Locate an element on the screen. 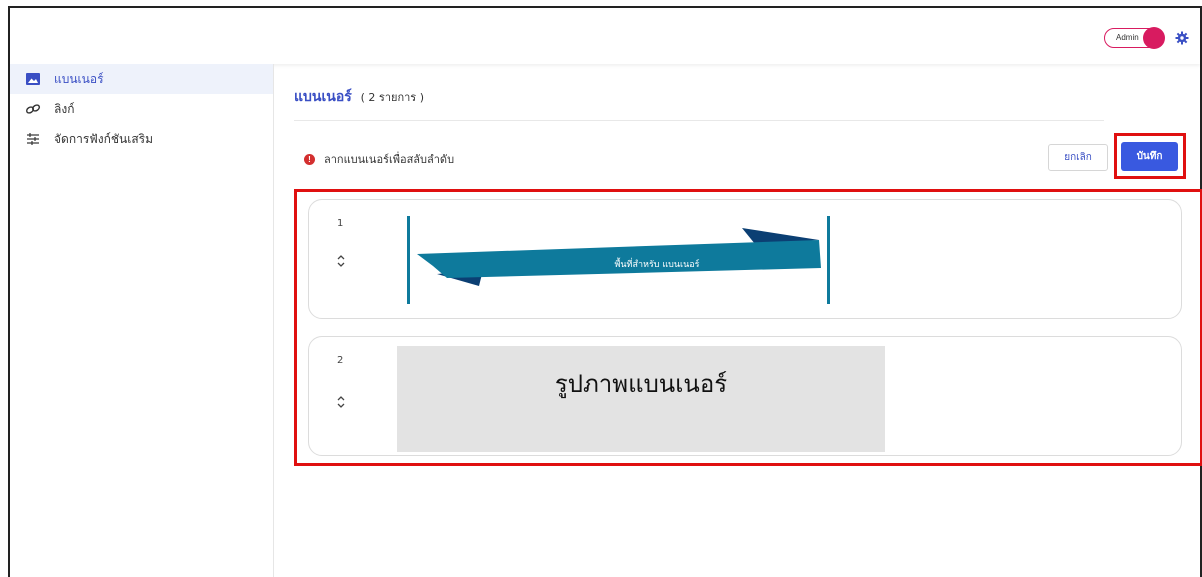 The height and width of the screenshot is (577, 1202). hint-text: ลากแบนเนอร์เพื่อสลับลำดับ is located at coordinates (389, 159).